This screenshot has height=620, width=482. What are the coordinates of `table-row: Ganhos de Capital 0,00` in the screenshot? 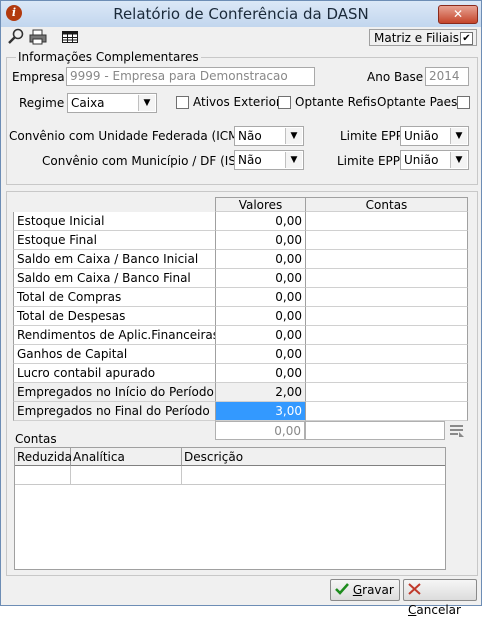 It's located at (240, 354).